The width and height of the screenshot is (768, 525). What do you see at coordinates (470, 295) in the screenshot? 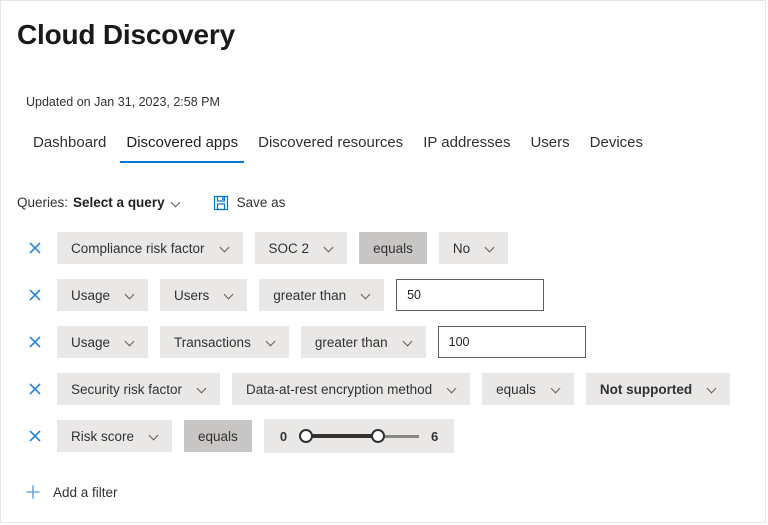
I see `filter-value-input: 50` at bounding box center [470, 295].